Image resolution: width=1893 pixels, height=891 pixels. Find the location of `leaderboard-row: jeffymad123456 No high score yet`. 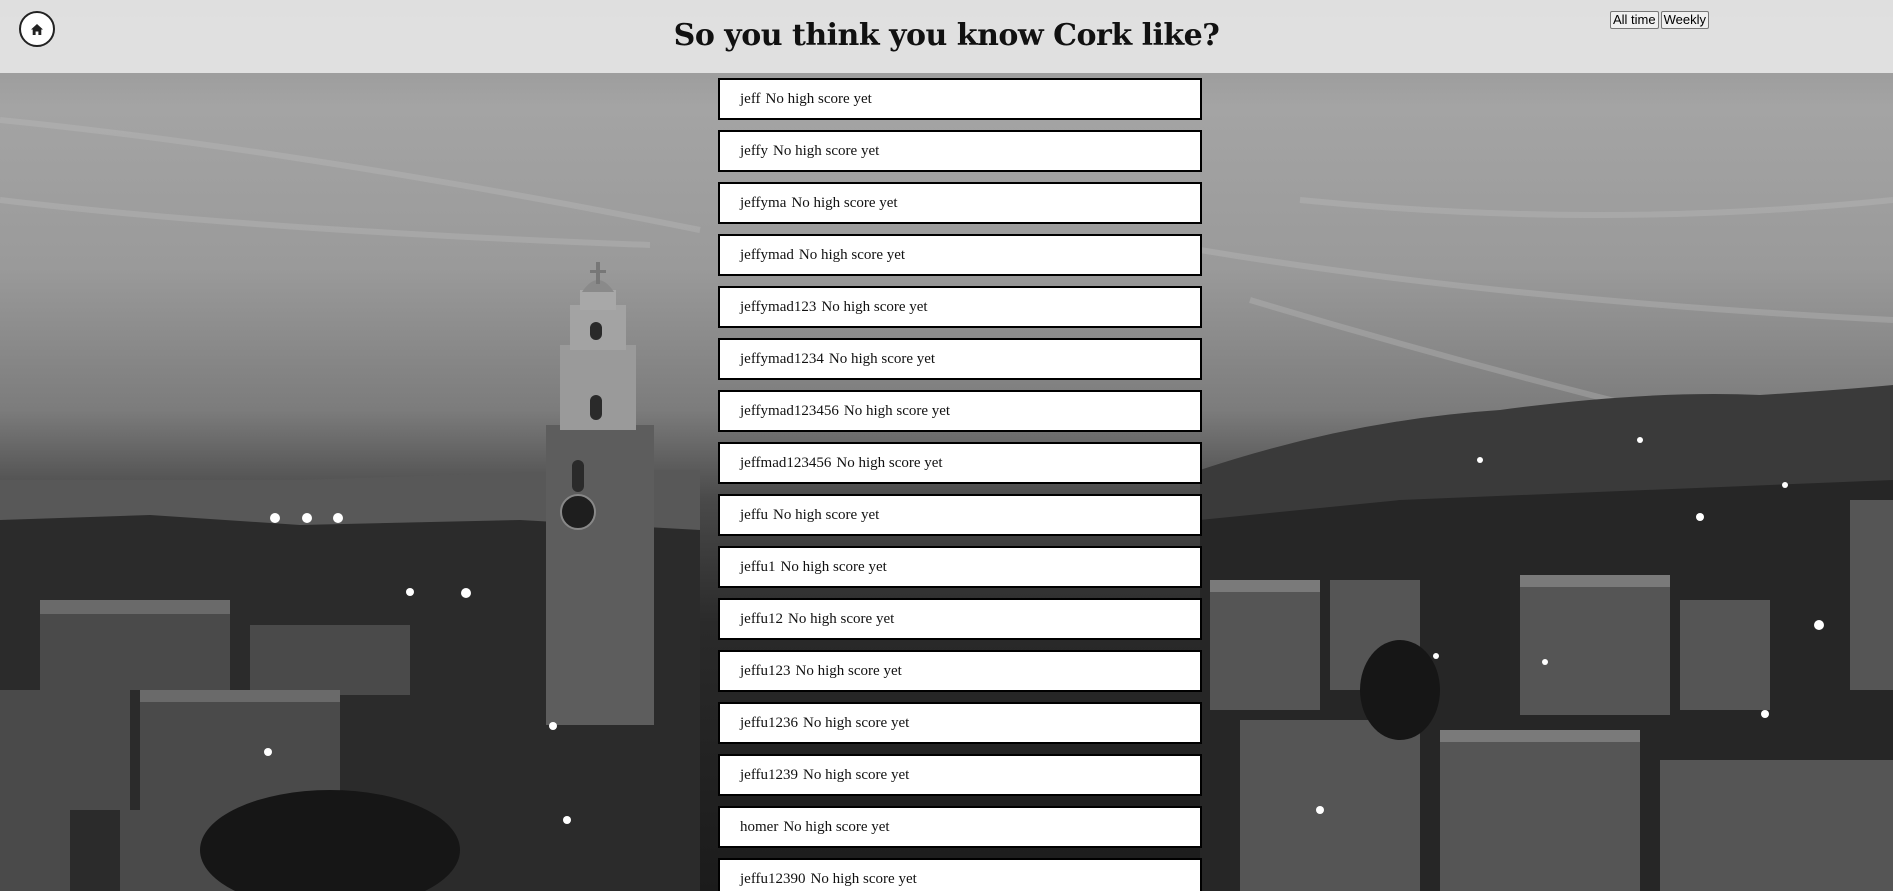

leaderboard-row: jeffymad123456 No high score yet is located at coordinates (960, 411).